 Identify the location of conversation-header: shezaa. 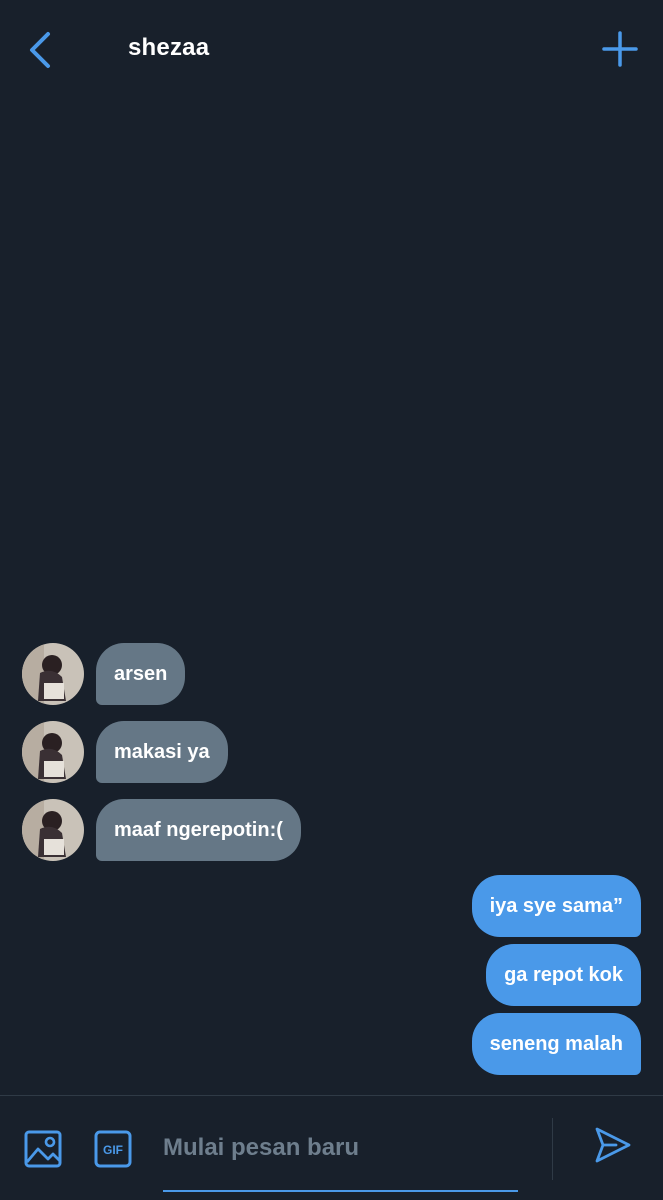
(331, 50).